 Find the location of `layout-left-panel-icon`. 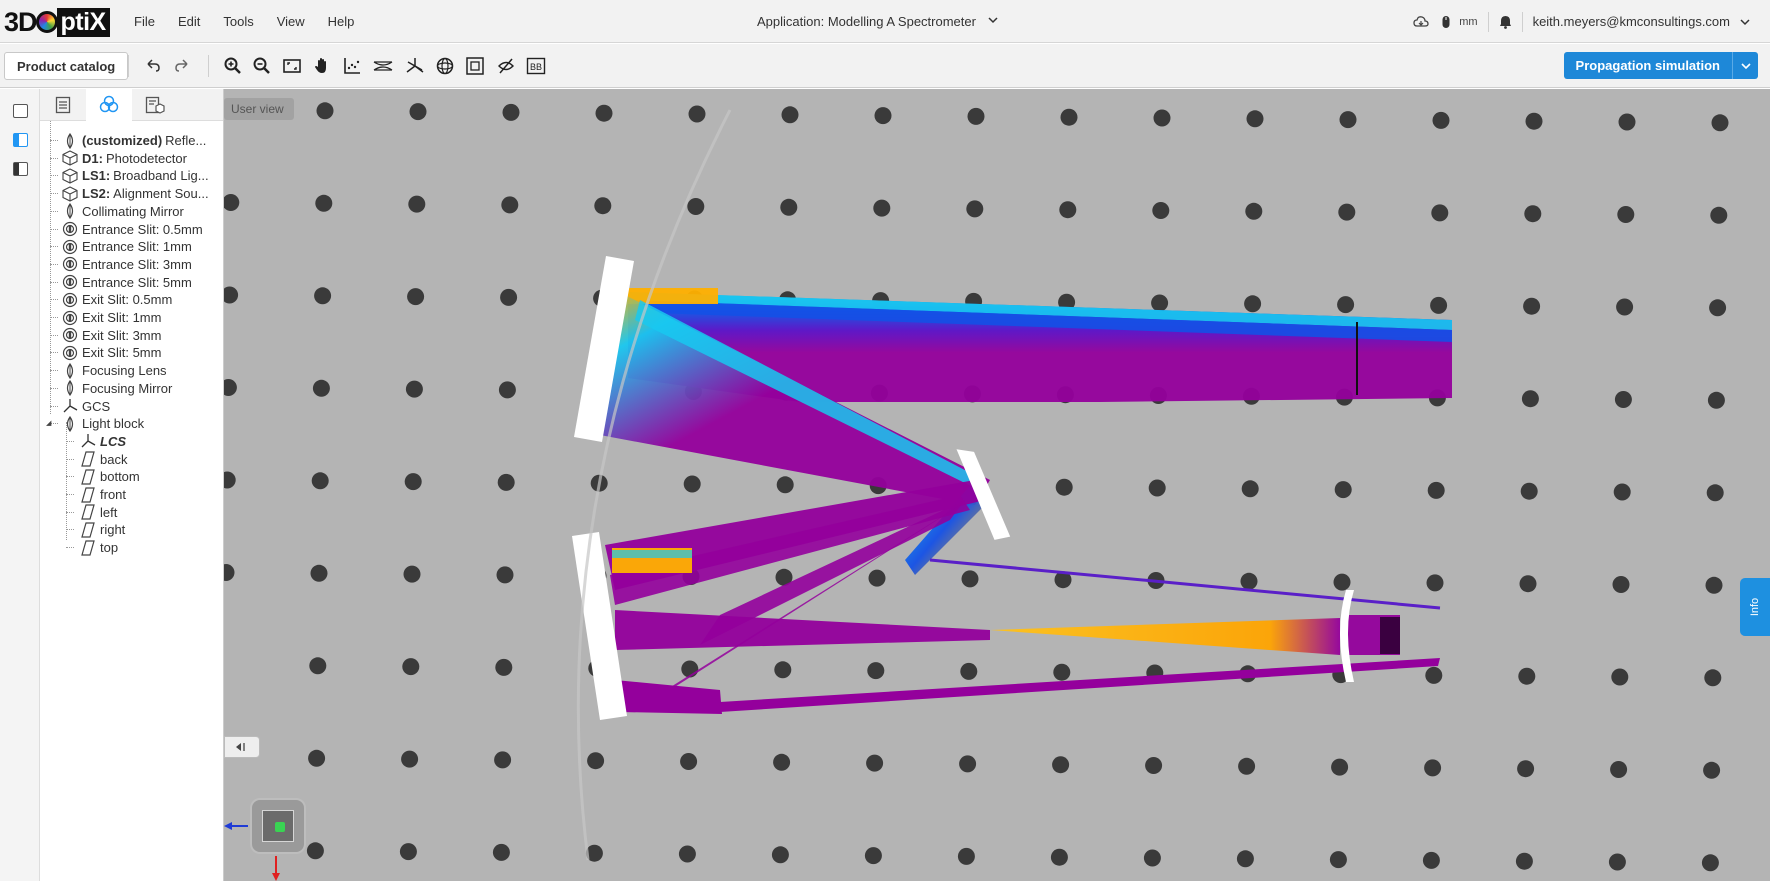

layout-left-panel-icon is located at coordinates (20, 140).